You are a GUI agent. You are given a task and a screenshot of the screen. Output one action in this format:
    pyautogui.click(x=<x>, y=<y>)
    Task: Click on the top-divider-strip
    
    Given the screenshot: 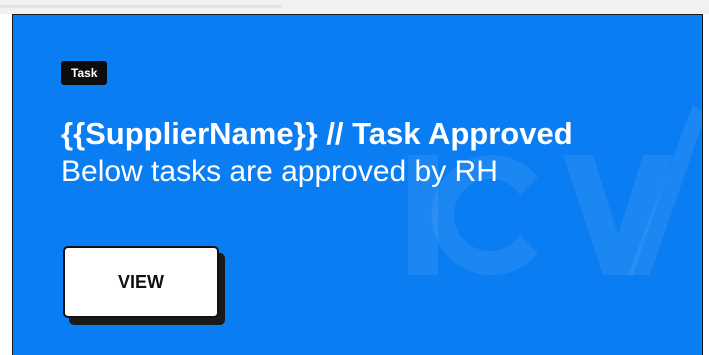 What is the action you would take?
    pyautogui.click(x=354, y=7)
    